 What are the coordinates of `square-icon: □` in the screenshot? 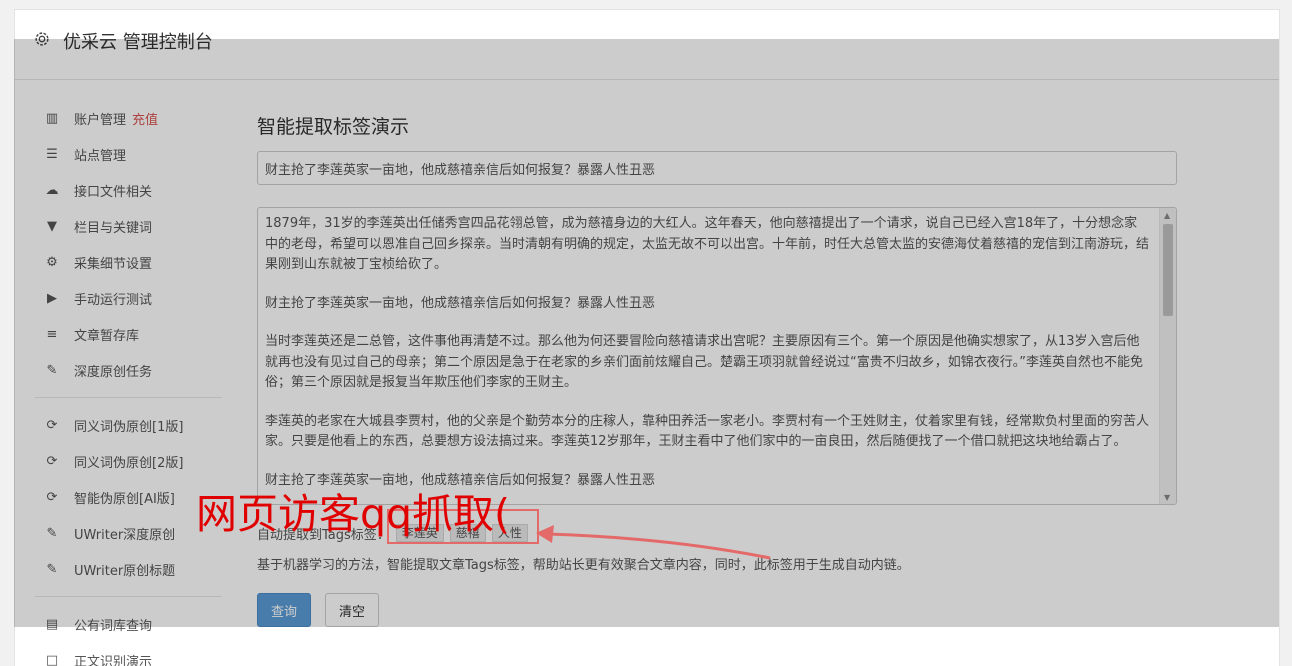 It's located at (52, 659).